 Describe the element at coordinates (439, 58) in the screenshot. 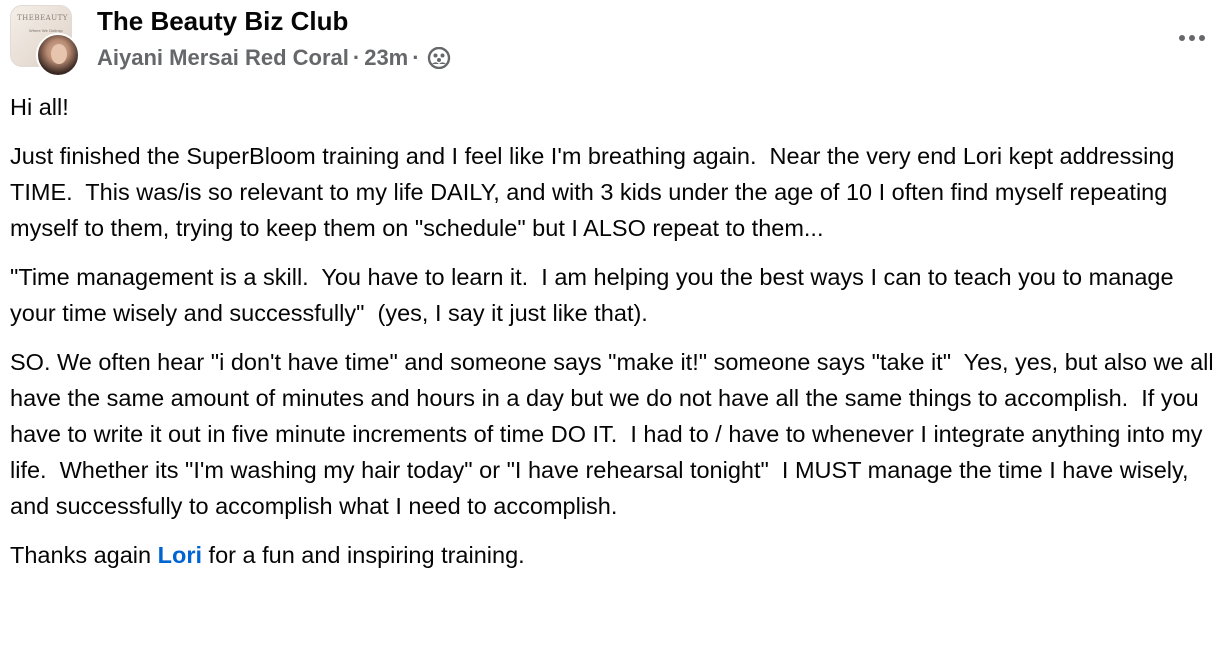

I see `group-members-icon` at that location.